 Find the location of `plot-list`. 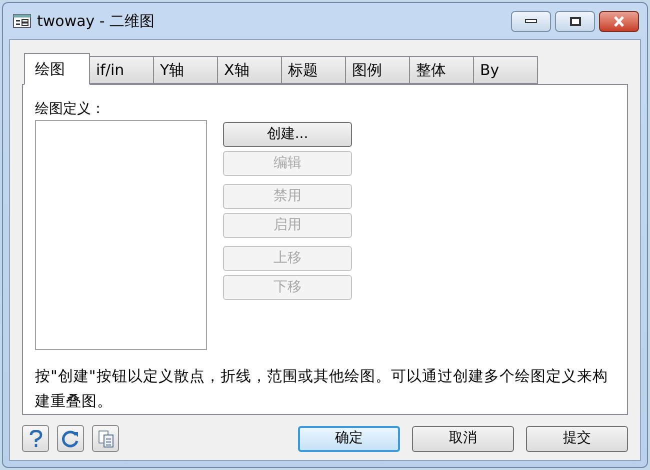

plot-list is located at coordinates (121, 235).